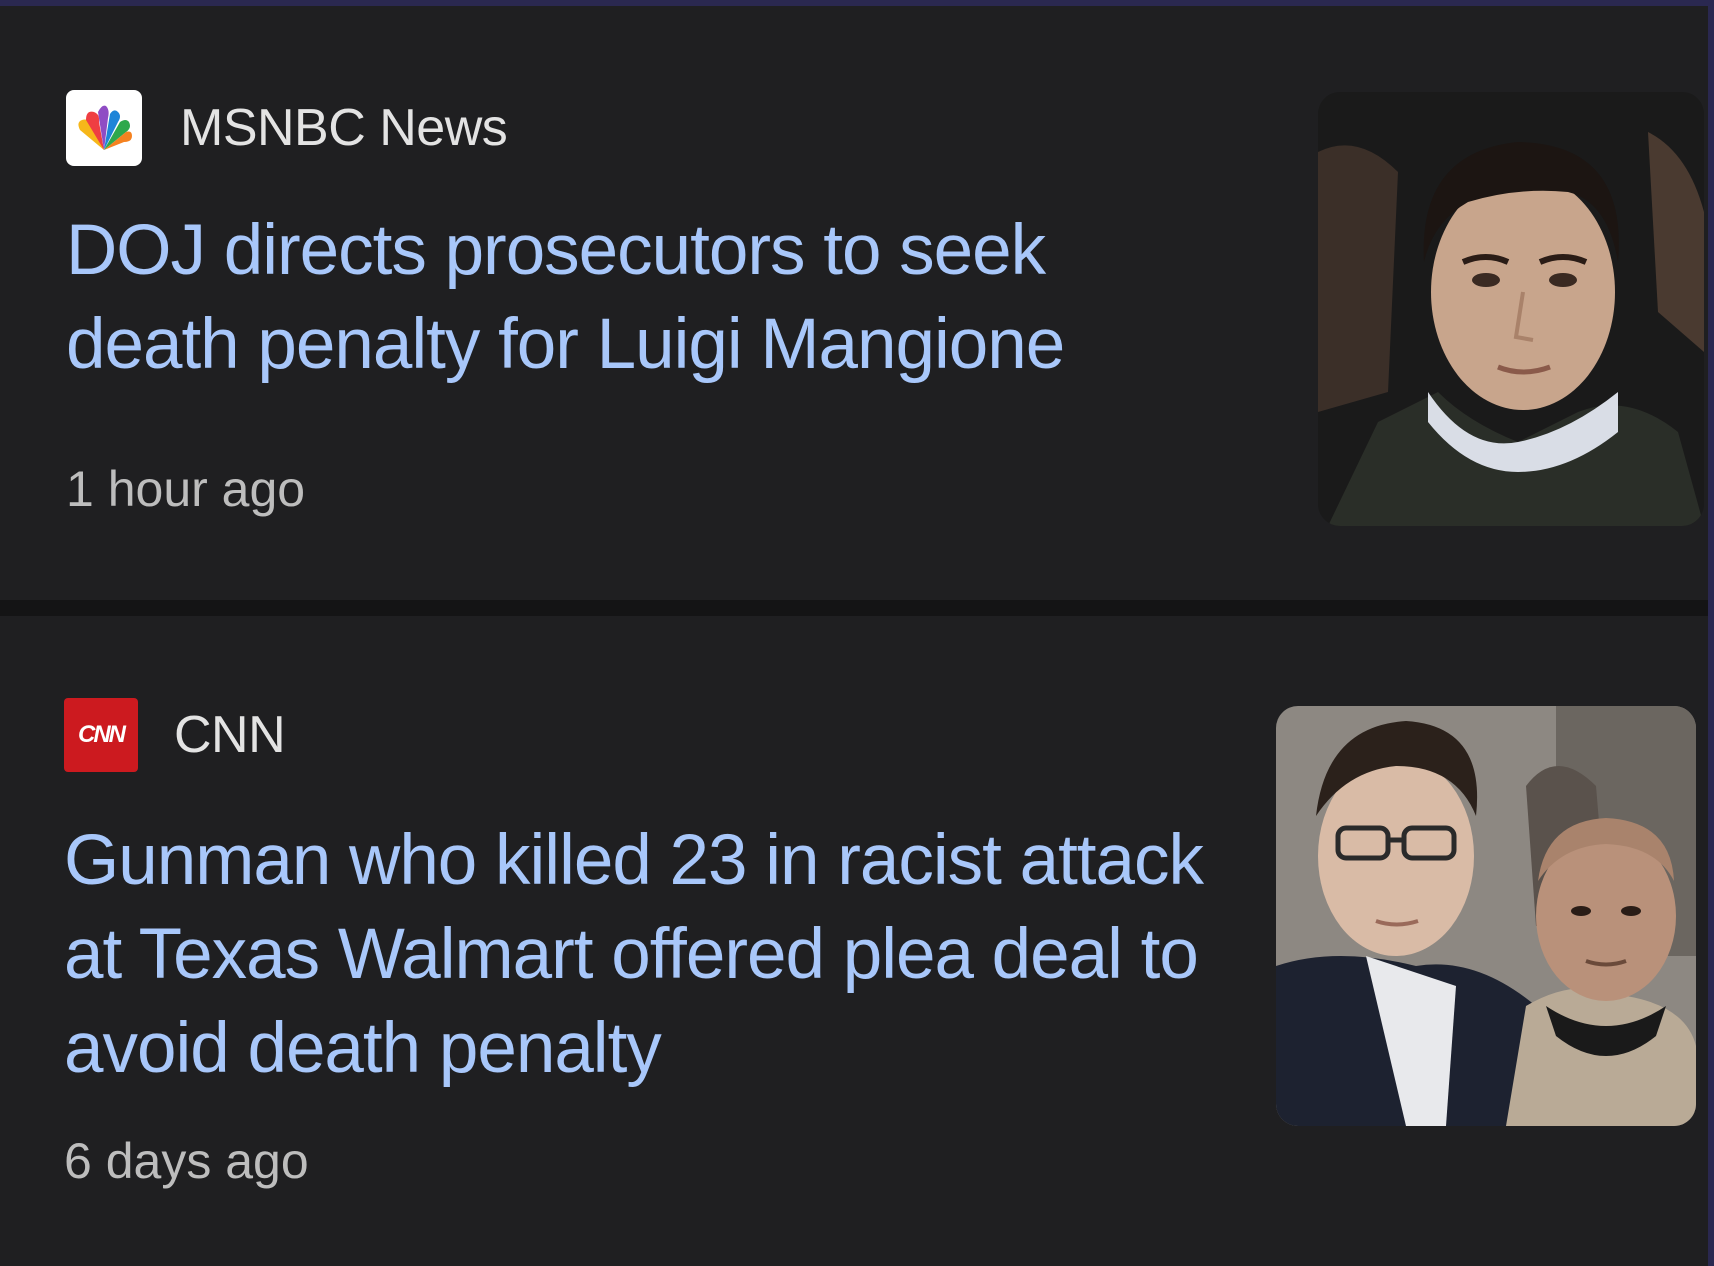  I want to click on source-row: MSNBC News, so click(287, 128).